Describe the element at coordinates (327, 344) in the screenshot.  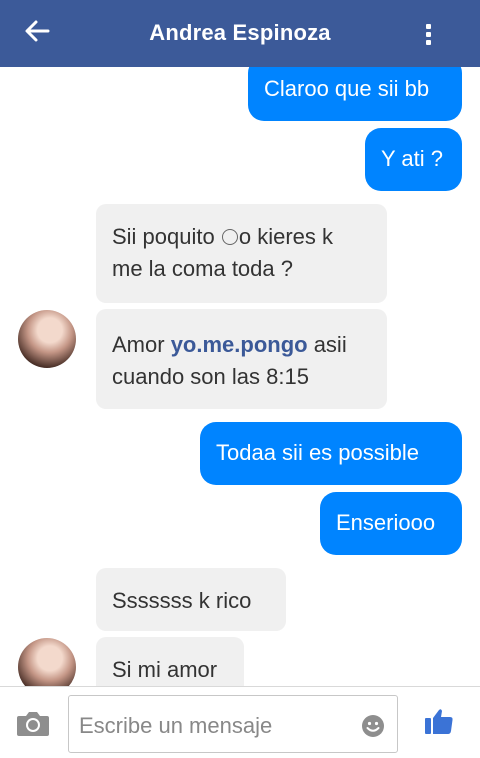
I see `message-text: asii` at that location.